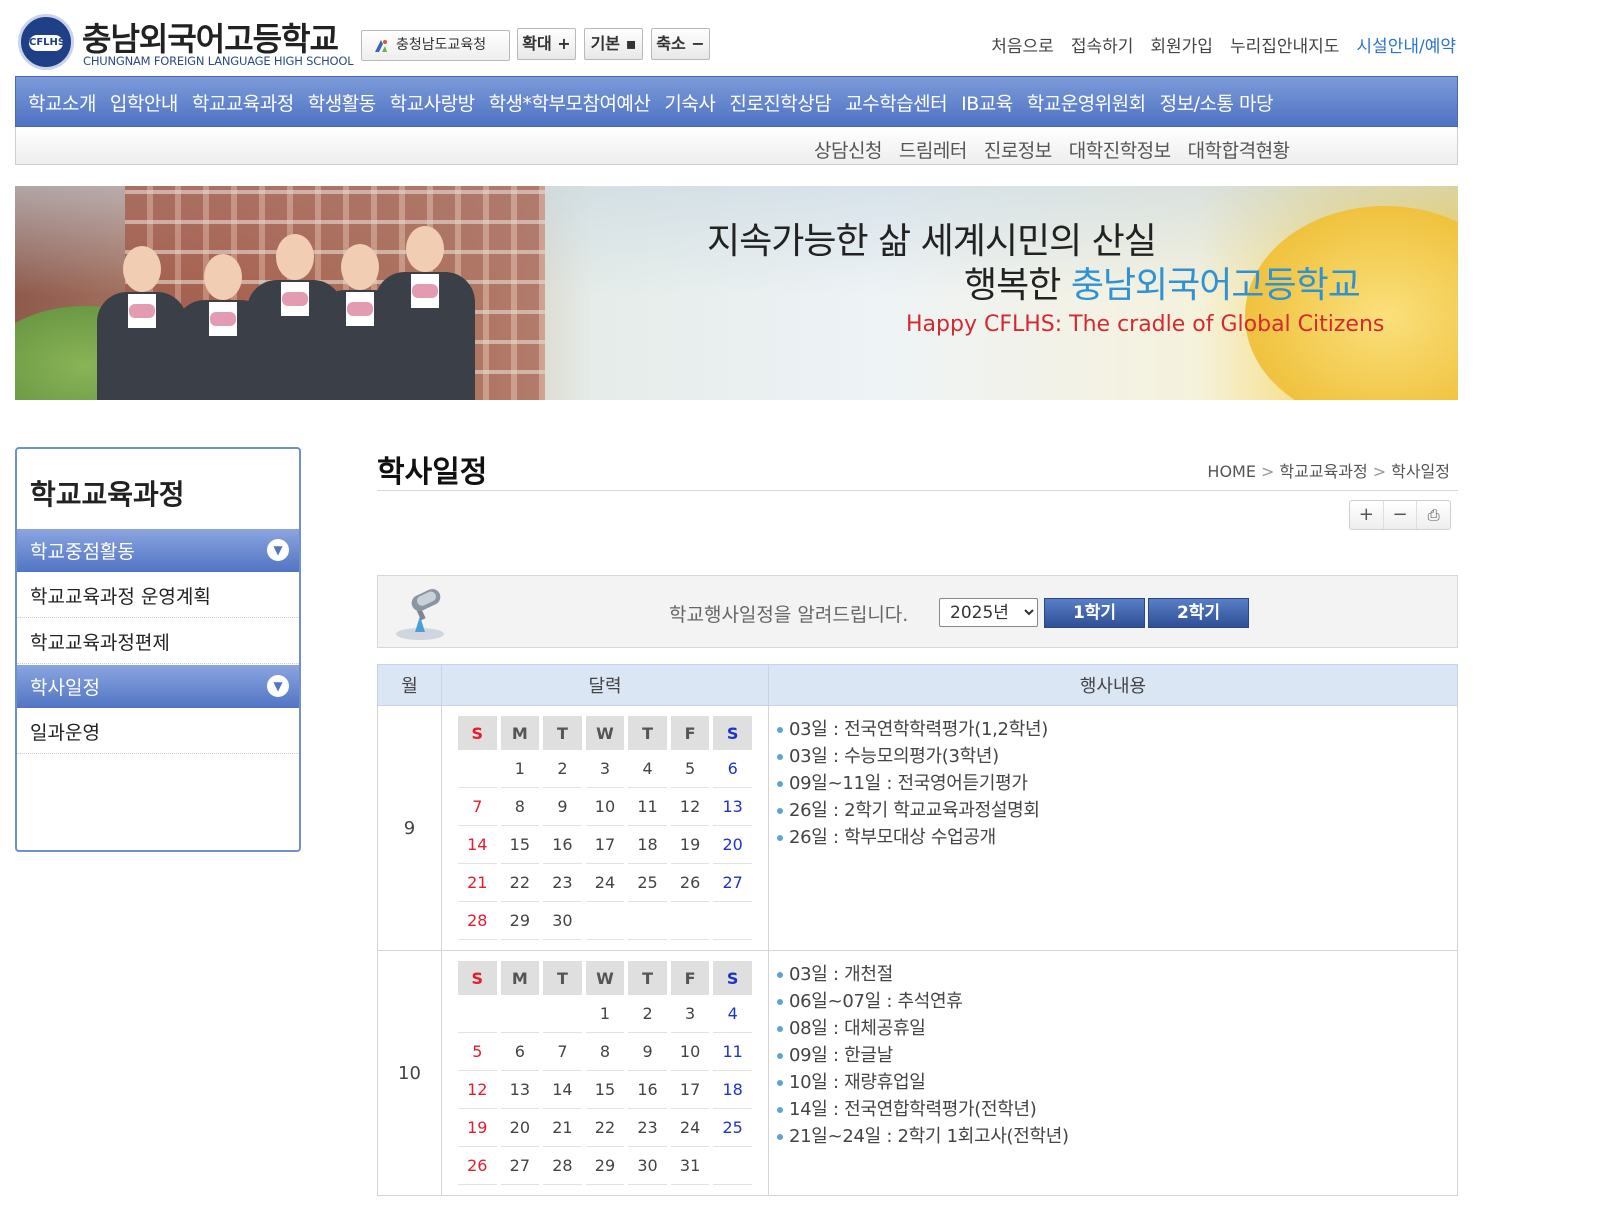 This screenshot has height=1216, width=1602. I want to click on subnav-admission-results: 대학합격현황, so click(1239, 149).